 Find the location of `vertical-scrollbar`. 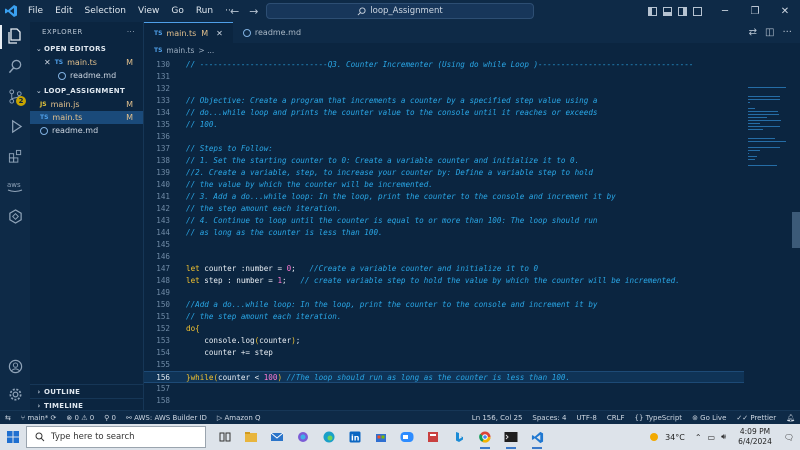

vertical-scrollbar is located at coordinates (796, 230).